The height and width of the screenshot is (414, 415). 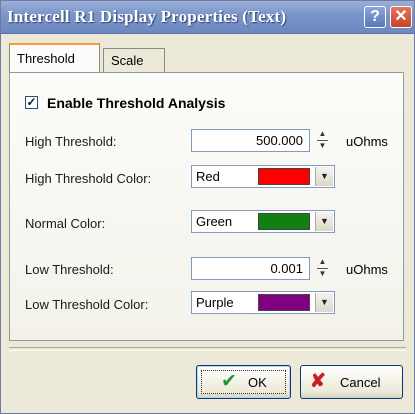 What do you see at coordinates (87, 304) in the screenshot?
I see `low-color-label: Low Threshold Color:` at bounding box center [87, 304].